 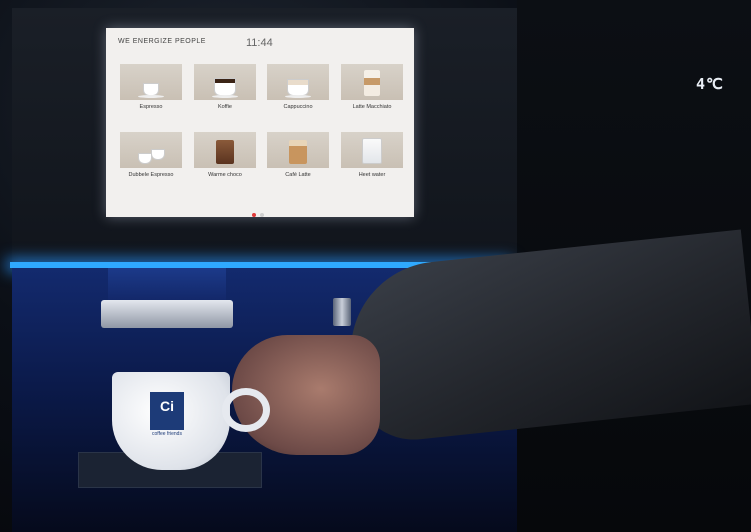 What do you see at coordinates (372, 107) in the screenshot?
I see `drink-label: Latte Macchiato` at bounding box center [372, 107].